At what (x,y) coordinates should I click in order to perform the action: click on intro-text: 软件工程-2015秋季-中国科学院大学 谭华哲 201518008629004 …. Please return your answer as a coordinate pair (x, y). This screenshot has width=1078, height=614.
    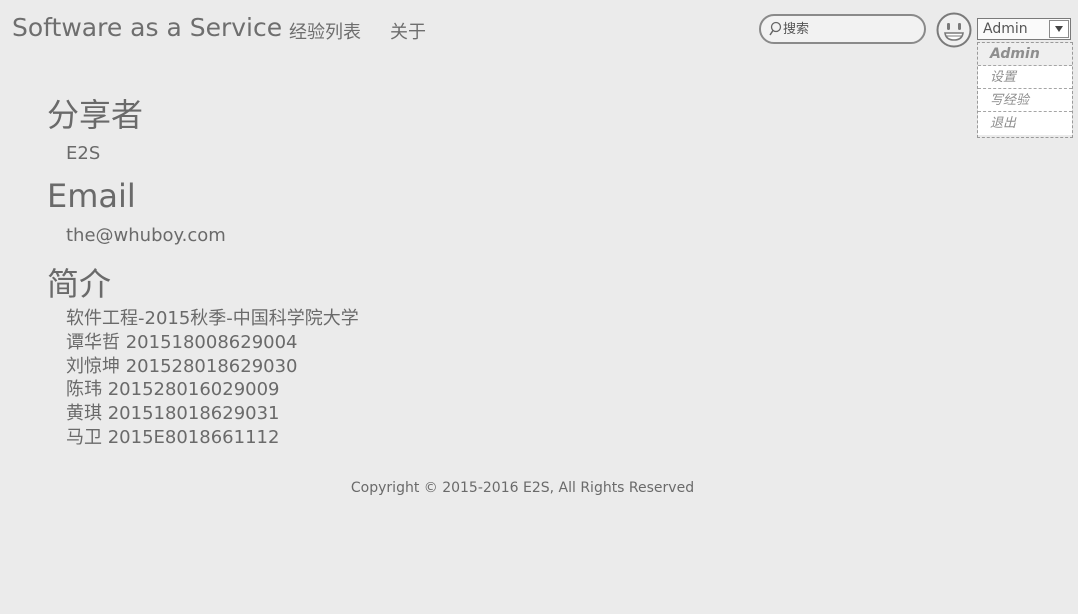
    Looking at the image, I should click on (212, 378).